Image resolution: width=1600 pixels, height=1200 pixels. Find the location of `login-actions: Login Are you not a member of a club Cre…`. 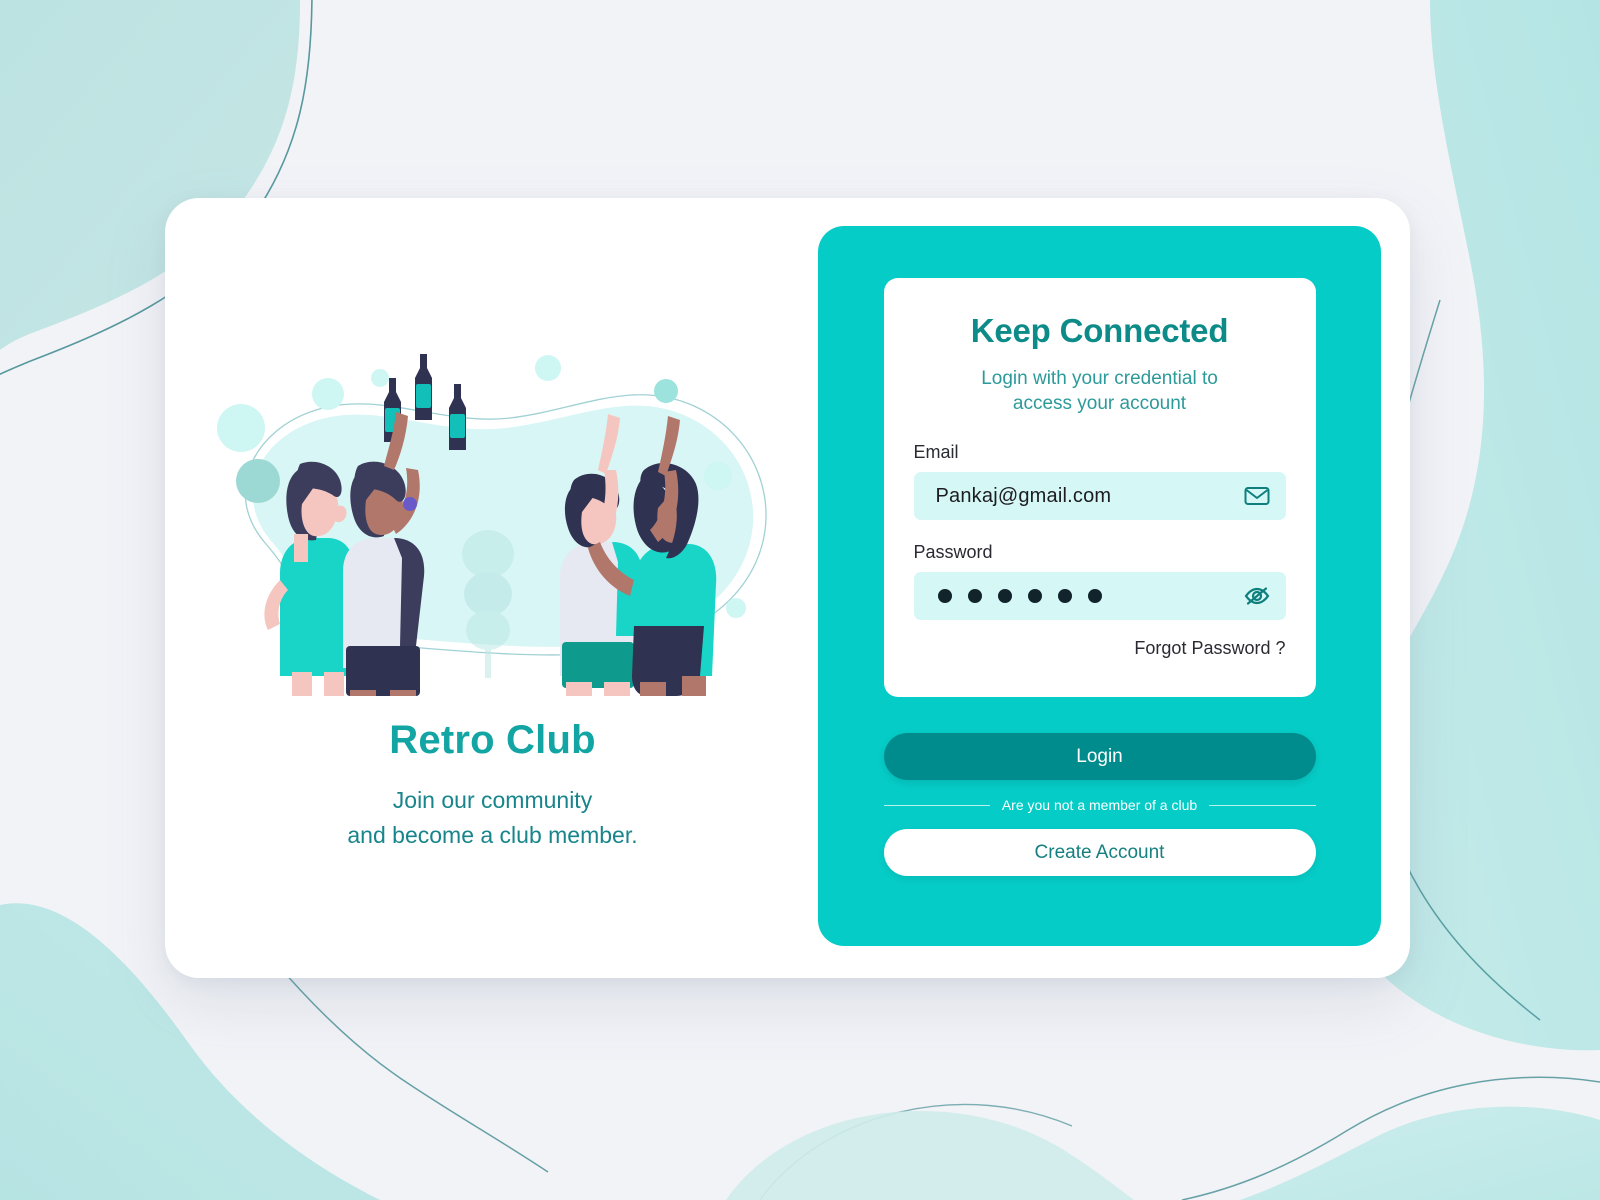

login-actions: Login Are you not a member of a club Cre… is located at coordinates (1099, 805).